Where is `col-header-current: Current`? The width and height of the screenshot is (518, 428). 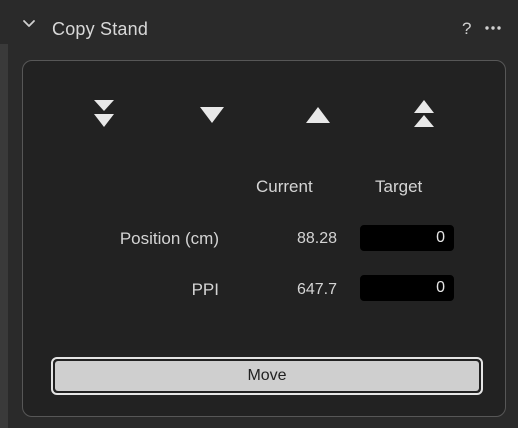
col-header-current: Current is located at coordinates (284, 186).